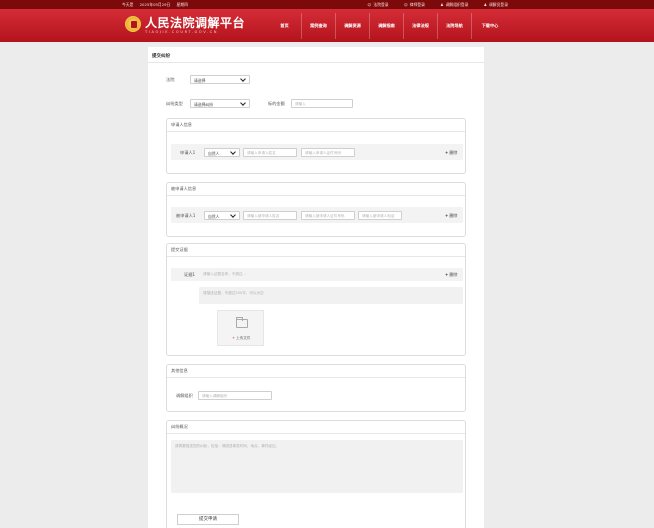  What do you see at coordinates (319, 26) in the screenshot?
I see `nav-case-search: 案例查询` at bounding box center [319, 26].